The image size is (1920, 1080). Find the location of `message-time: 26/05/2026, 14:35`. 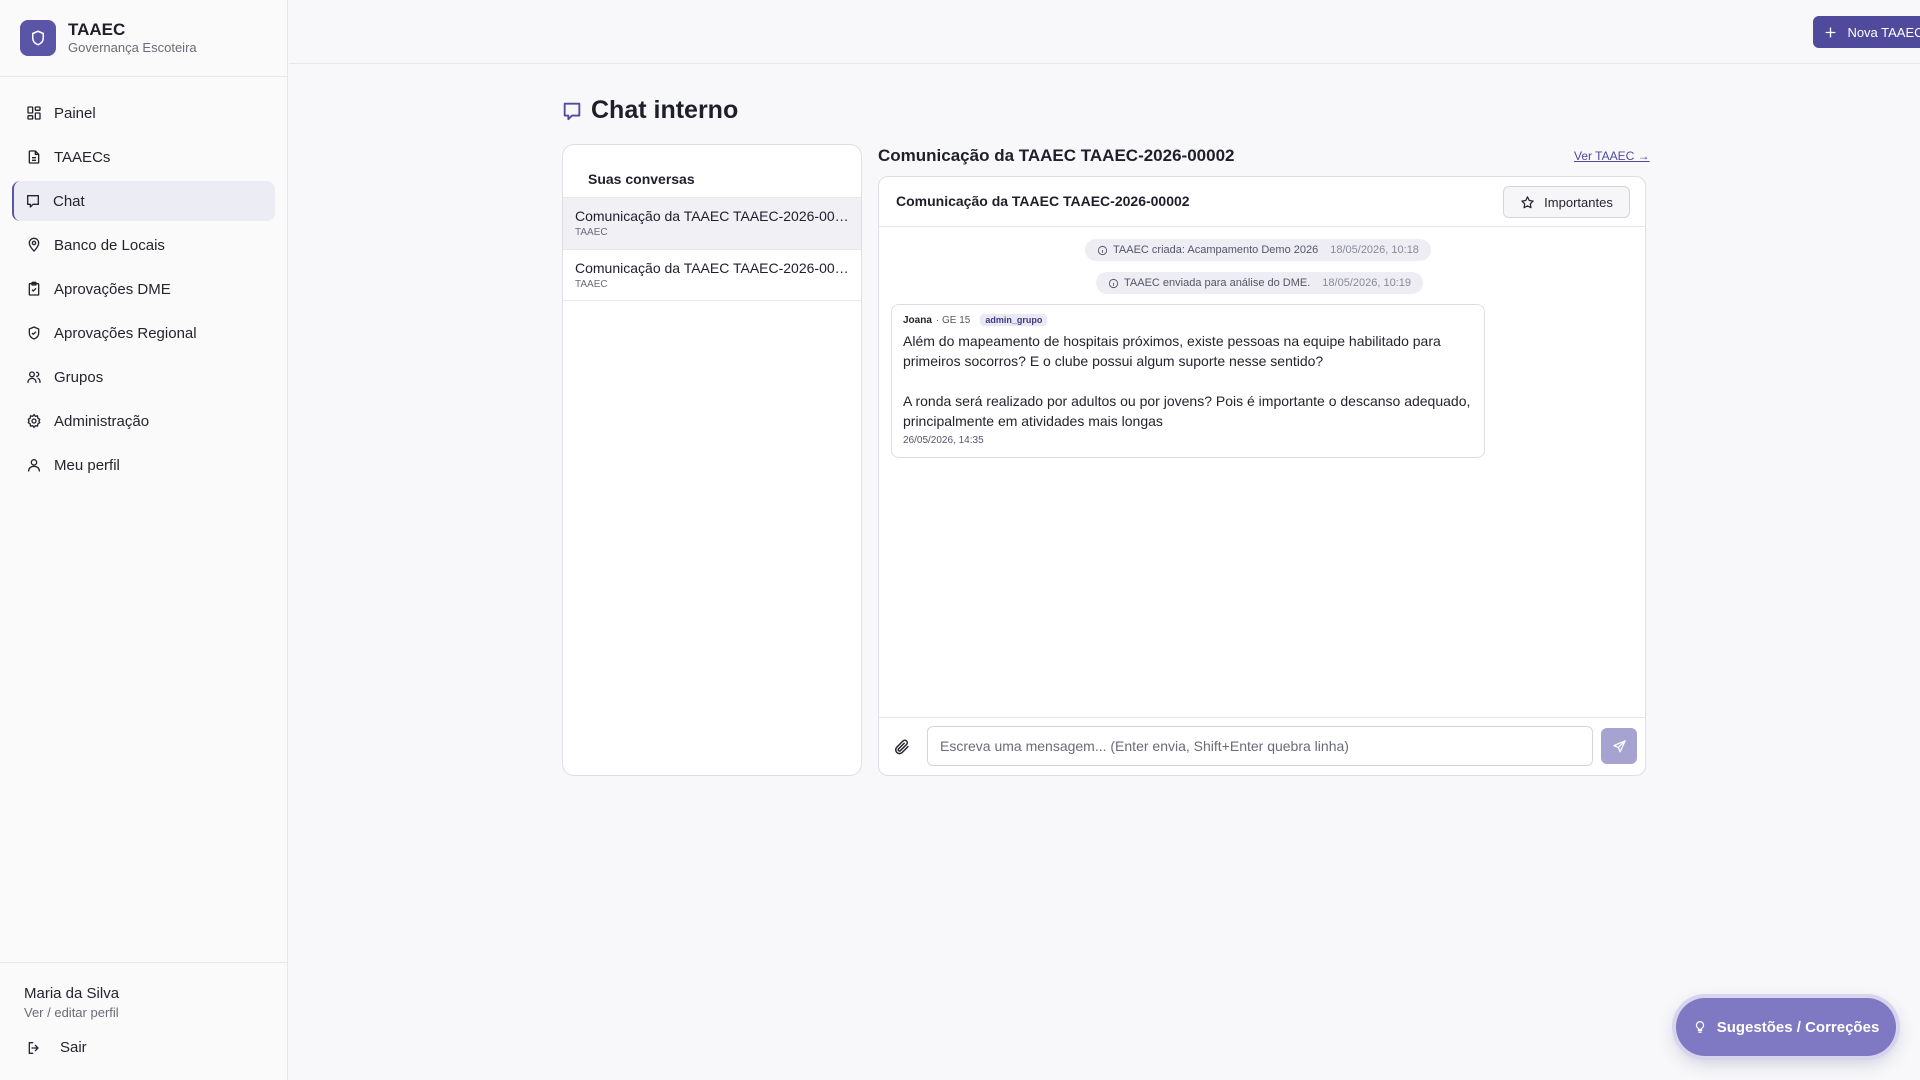

message-time: 26/05/2026, 14:35 is located at coordinates (943, 440).